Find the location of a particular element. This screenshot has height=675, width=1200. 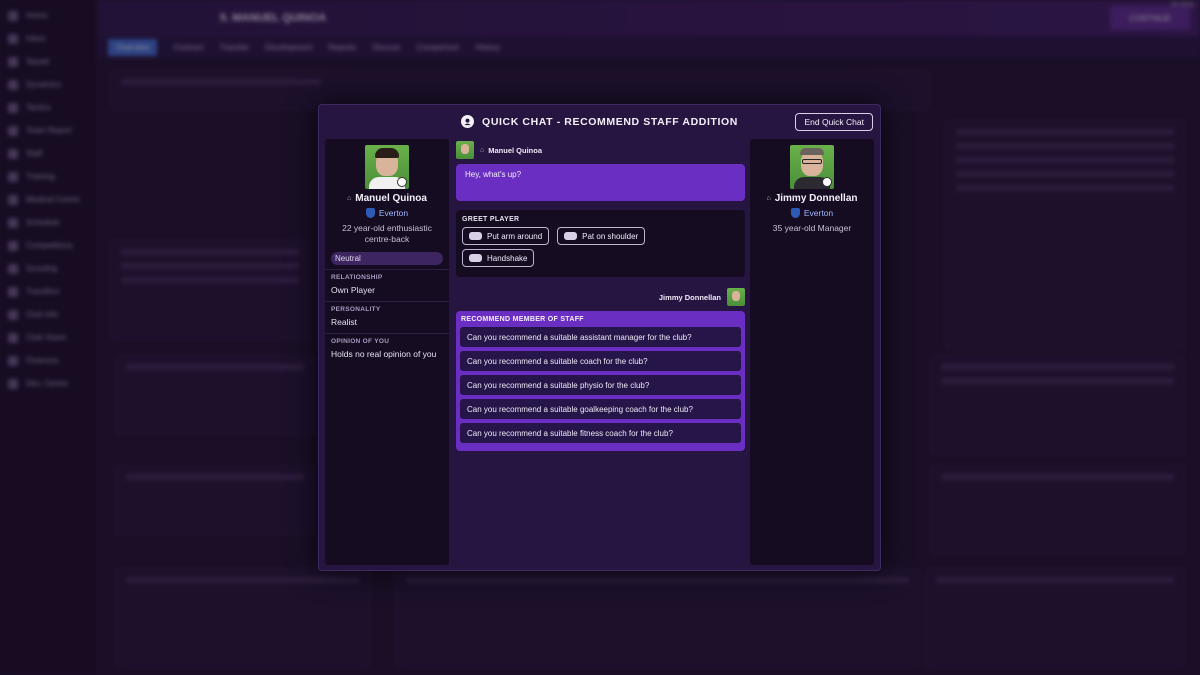

relationship-value: Own Player is located at coordinates (353, 290).